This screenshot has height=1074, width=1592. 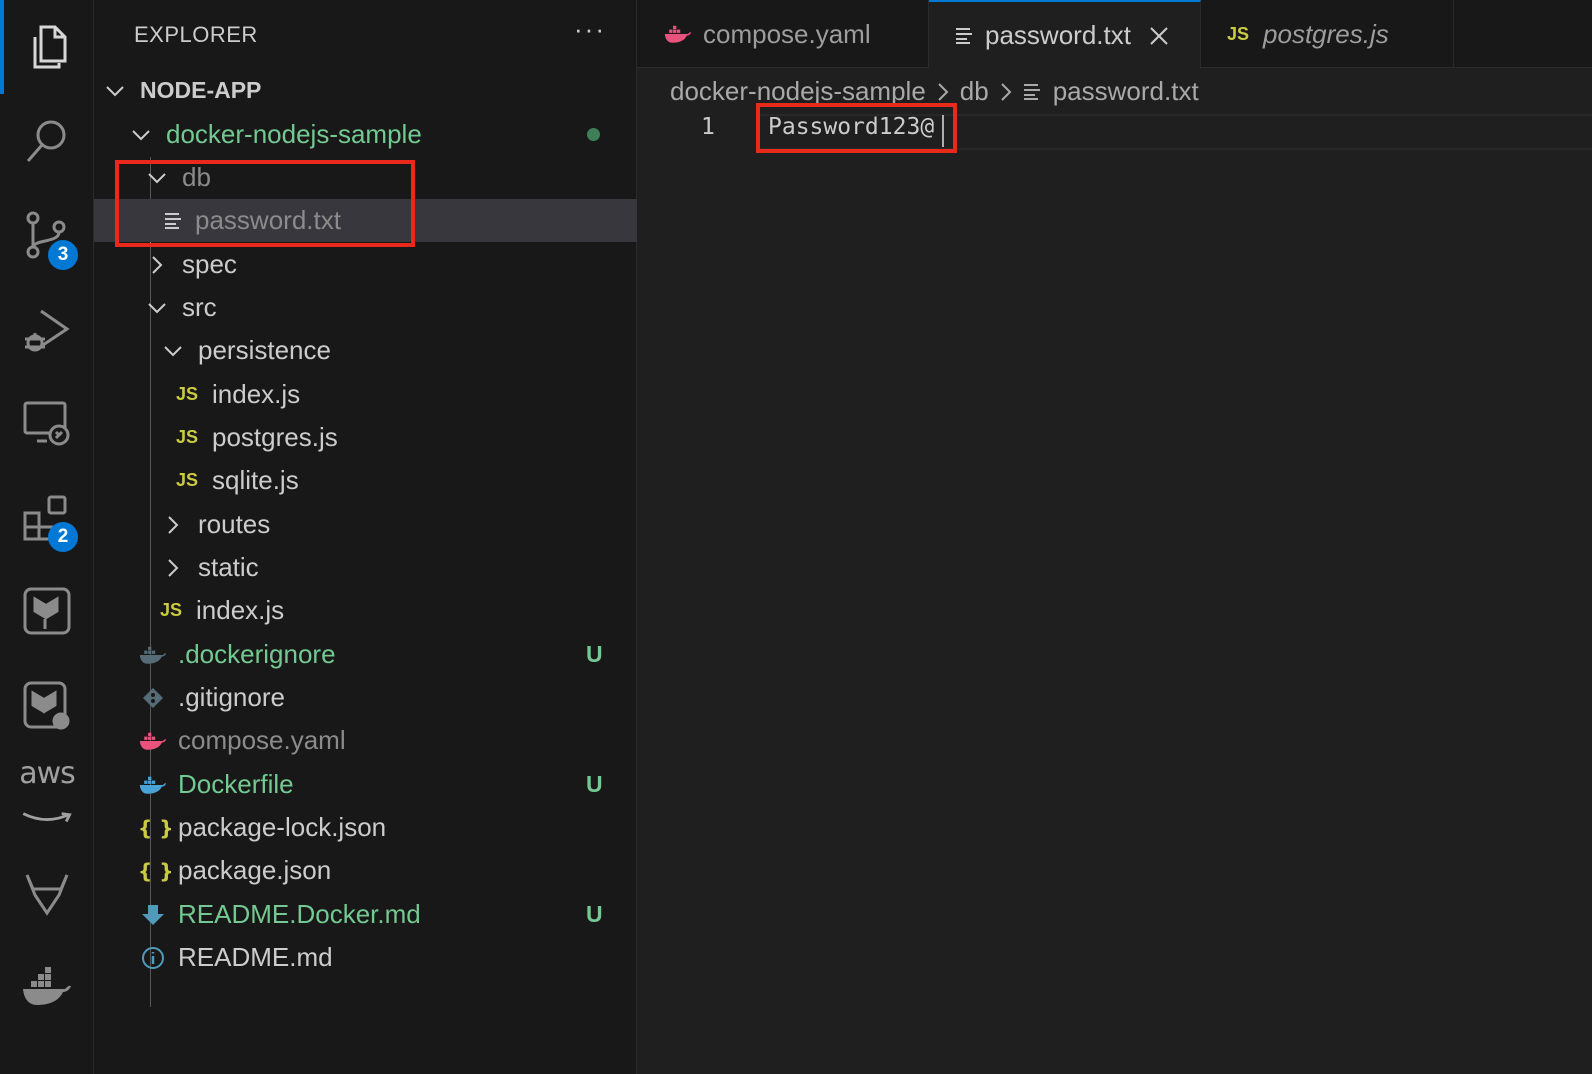 I want to click on tree-item-label: README.md, so click(x=255, y=957).